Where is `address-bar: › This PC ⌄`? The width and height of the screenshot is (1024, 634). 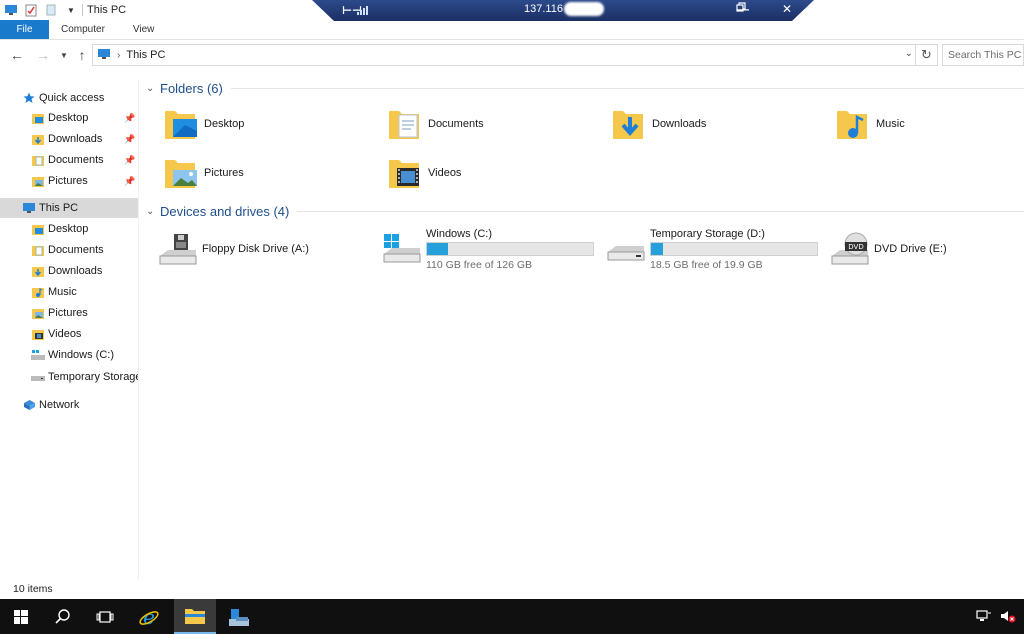 address-bar: › This PC ⌄ is located at coordinates (504, 55).